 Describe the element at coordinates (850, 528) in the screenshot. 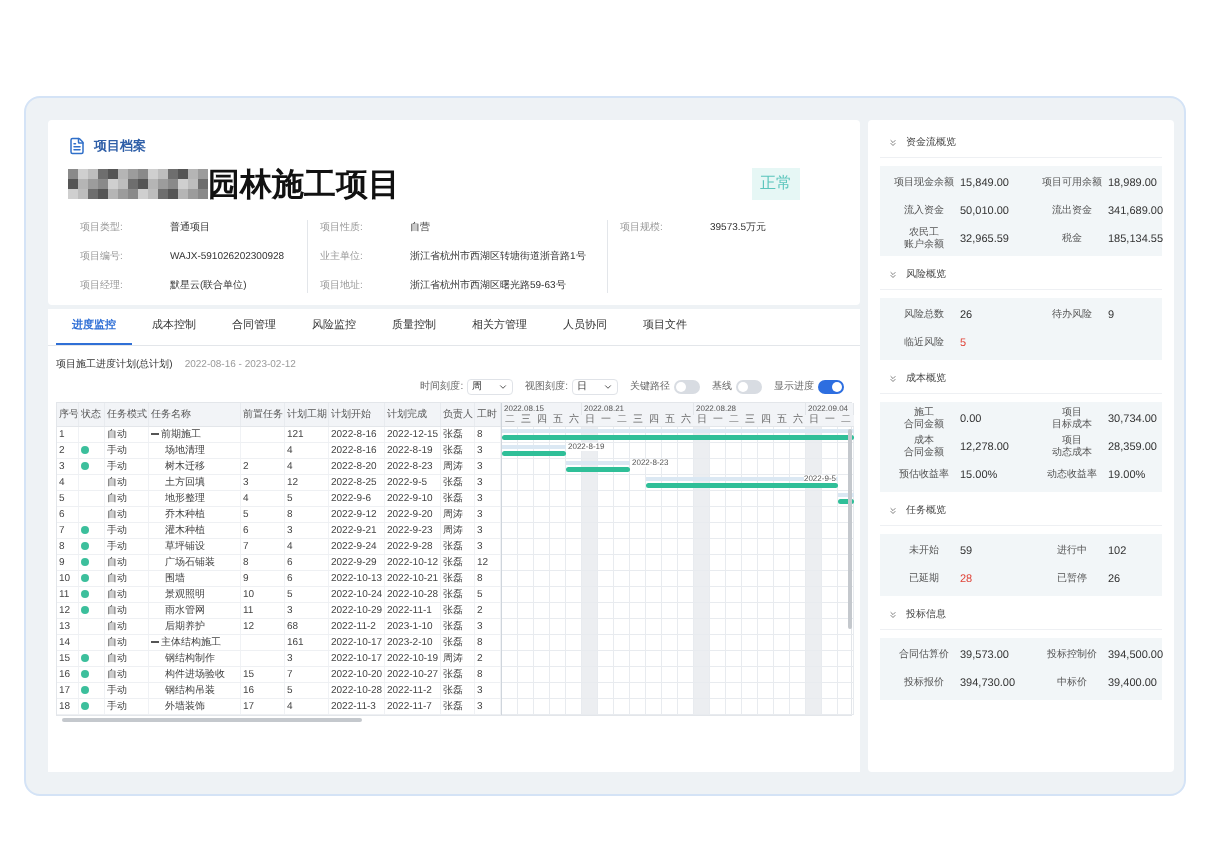

I see `vertical-scrollbar` at that location.